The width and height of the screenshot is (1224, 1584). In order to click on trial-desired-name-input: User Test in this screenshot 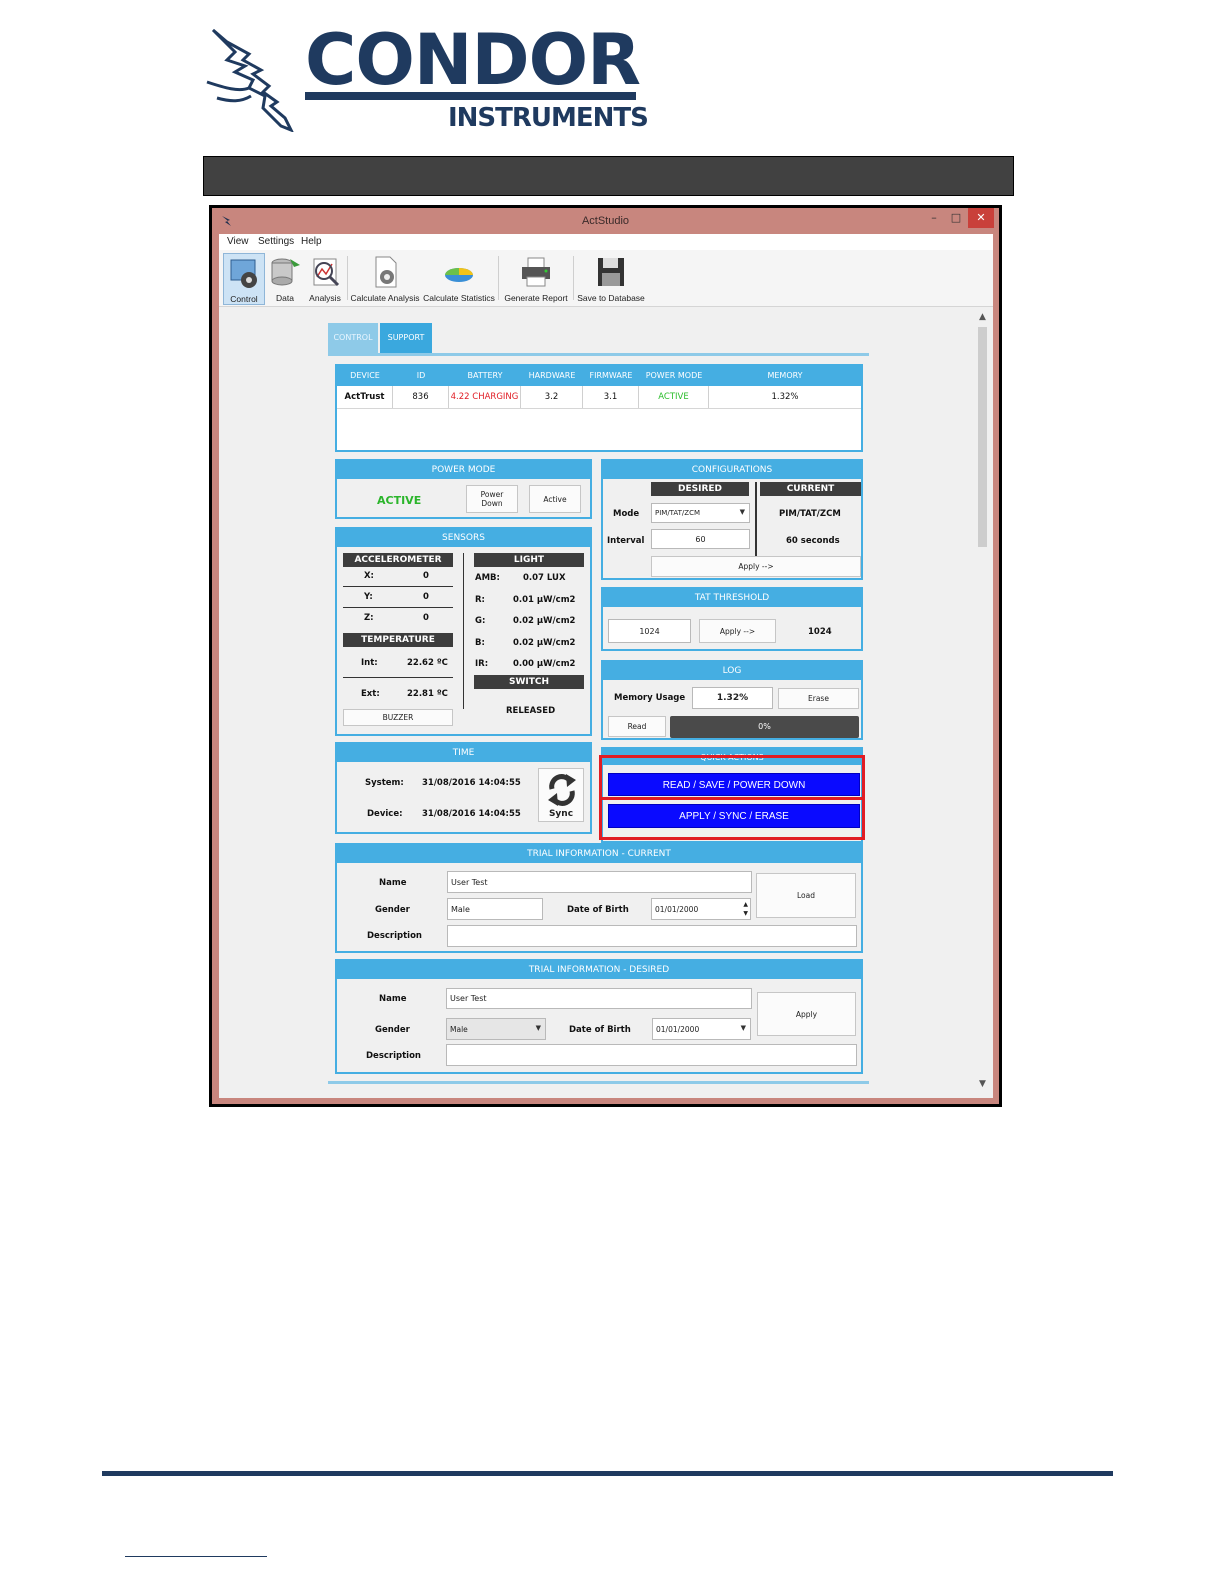, I will do `click(599, 998)`.